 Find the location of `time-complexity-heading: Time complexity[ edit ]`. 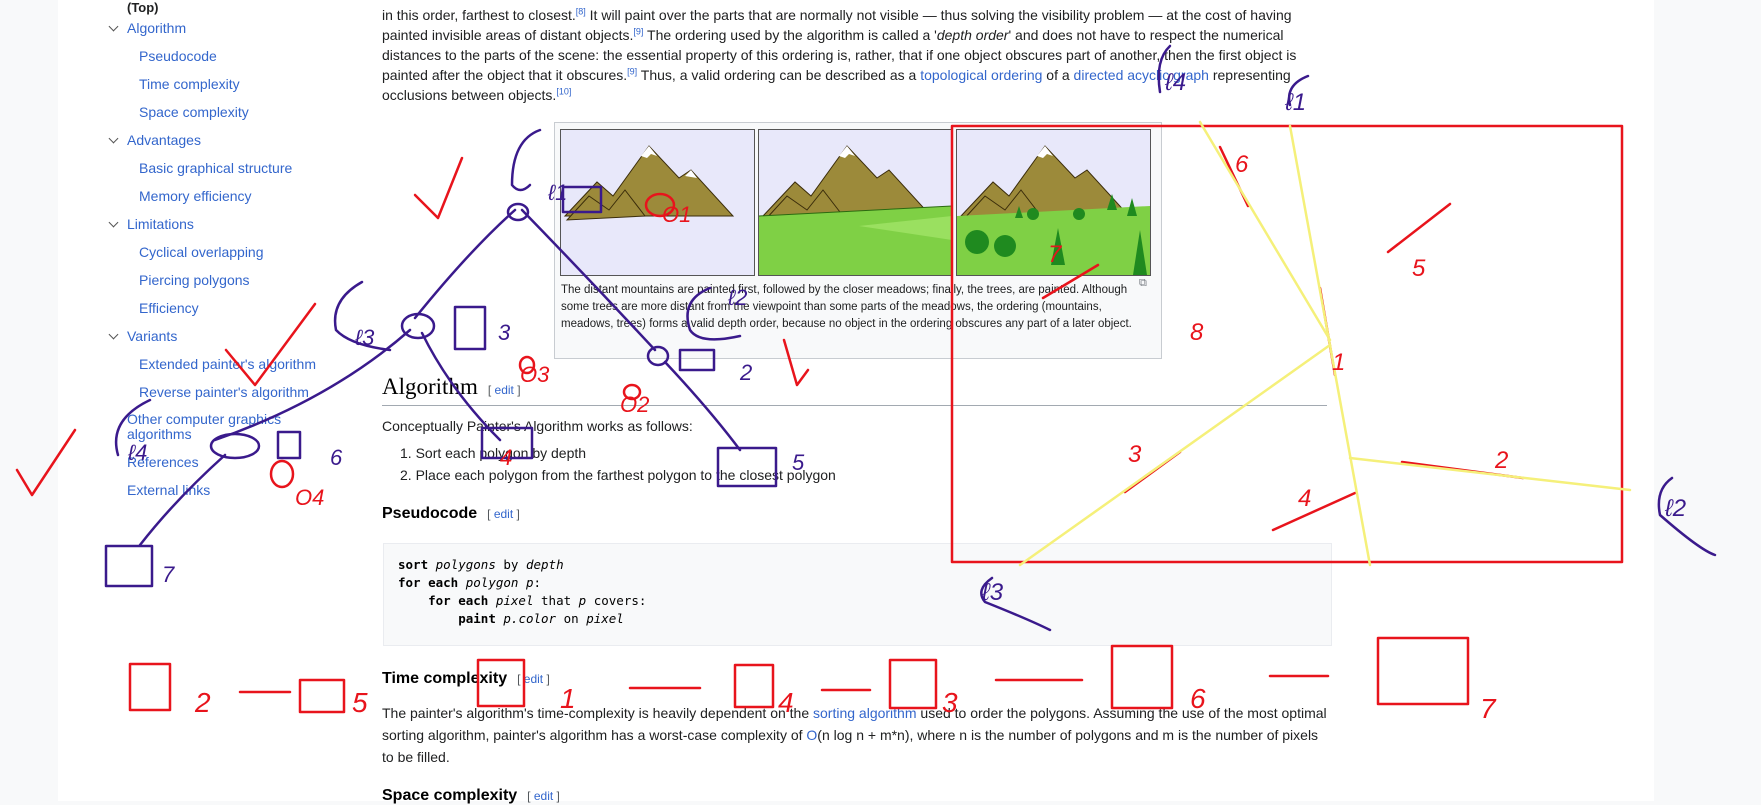

time-complexity-heading: Time complexity[ edit ] is located at coordinates (466, 678).